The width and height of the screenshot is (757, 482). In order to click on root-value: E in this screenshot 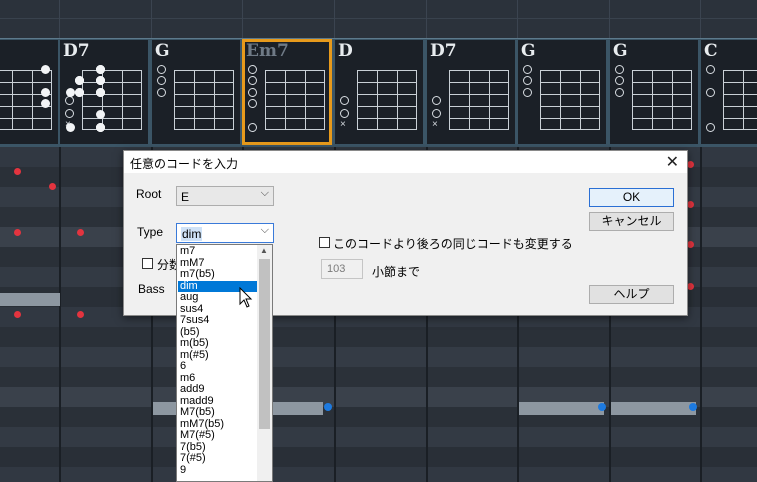, I will do `click(185, 197)`.